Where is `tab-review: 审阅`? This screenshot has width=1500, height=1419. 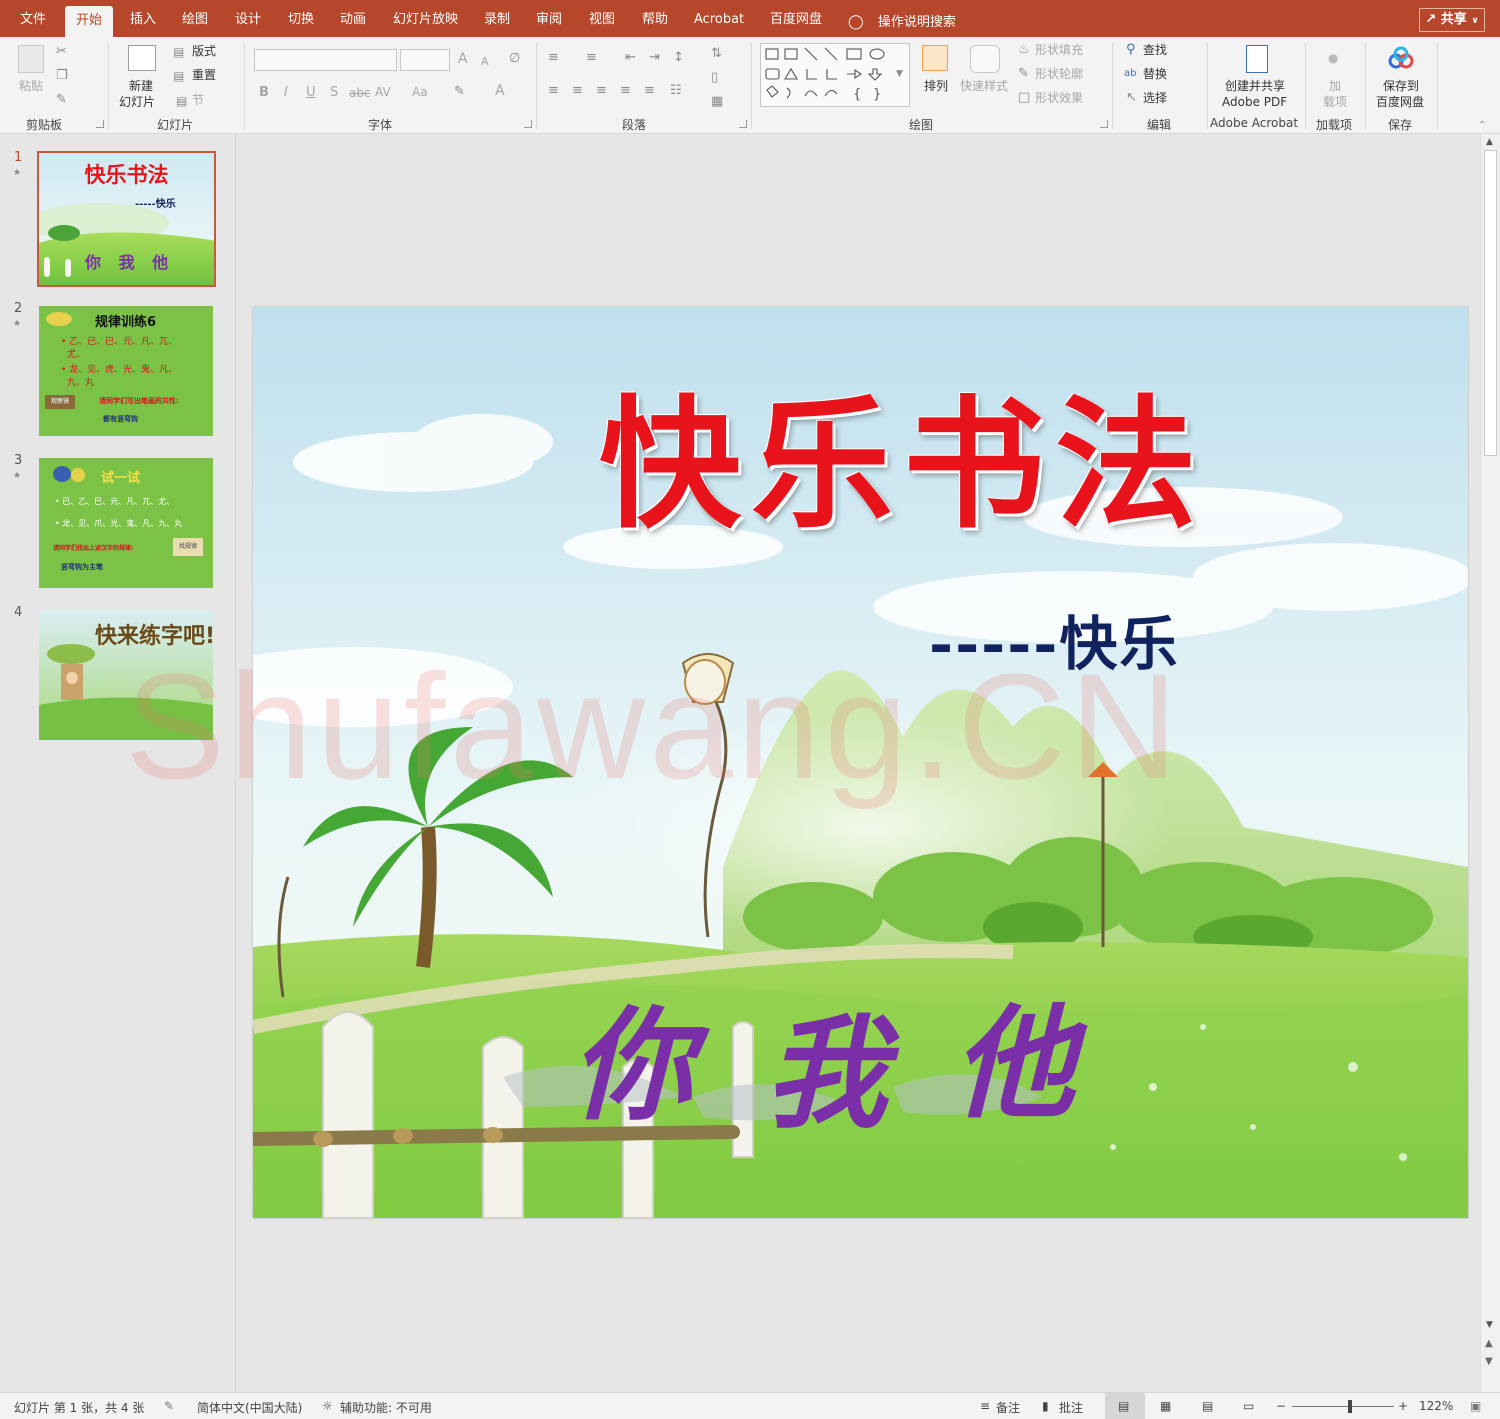 tab-review: 审阅 is located at coordinates (549, 18).